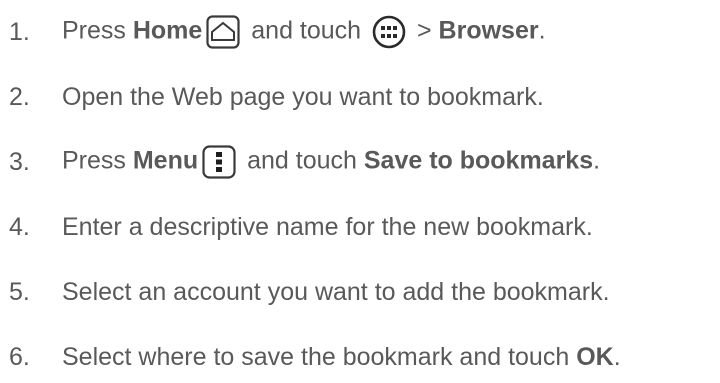  I want to click on step-text-segment: Open the Web page you want to bookmark., so click(303, 96).